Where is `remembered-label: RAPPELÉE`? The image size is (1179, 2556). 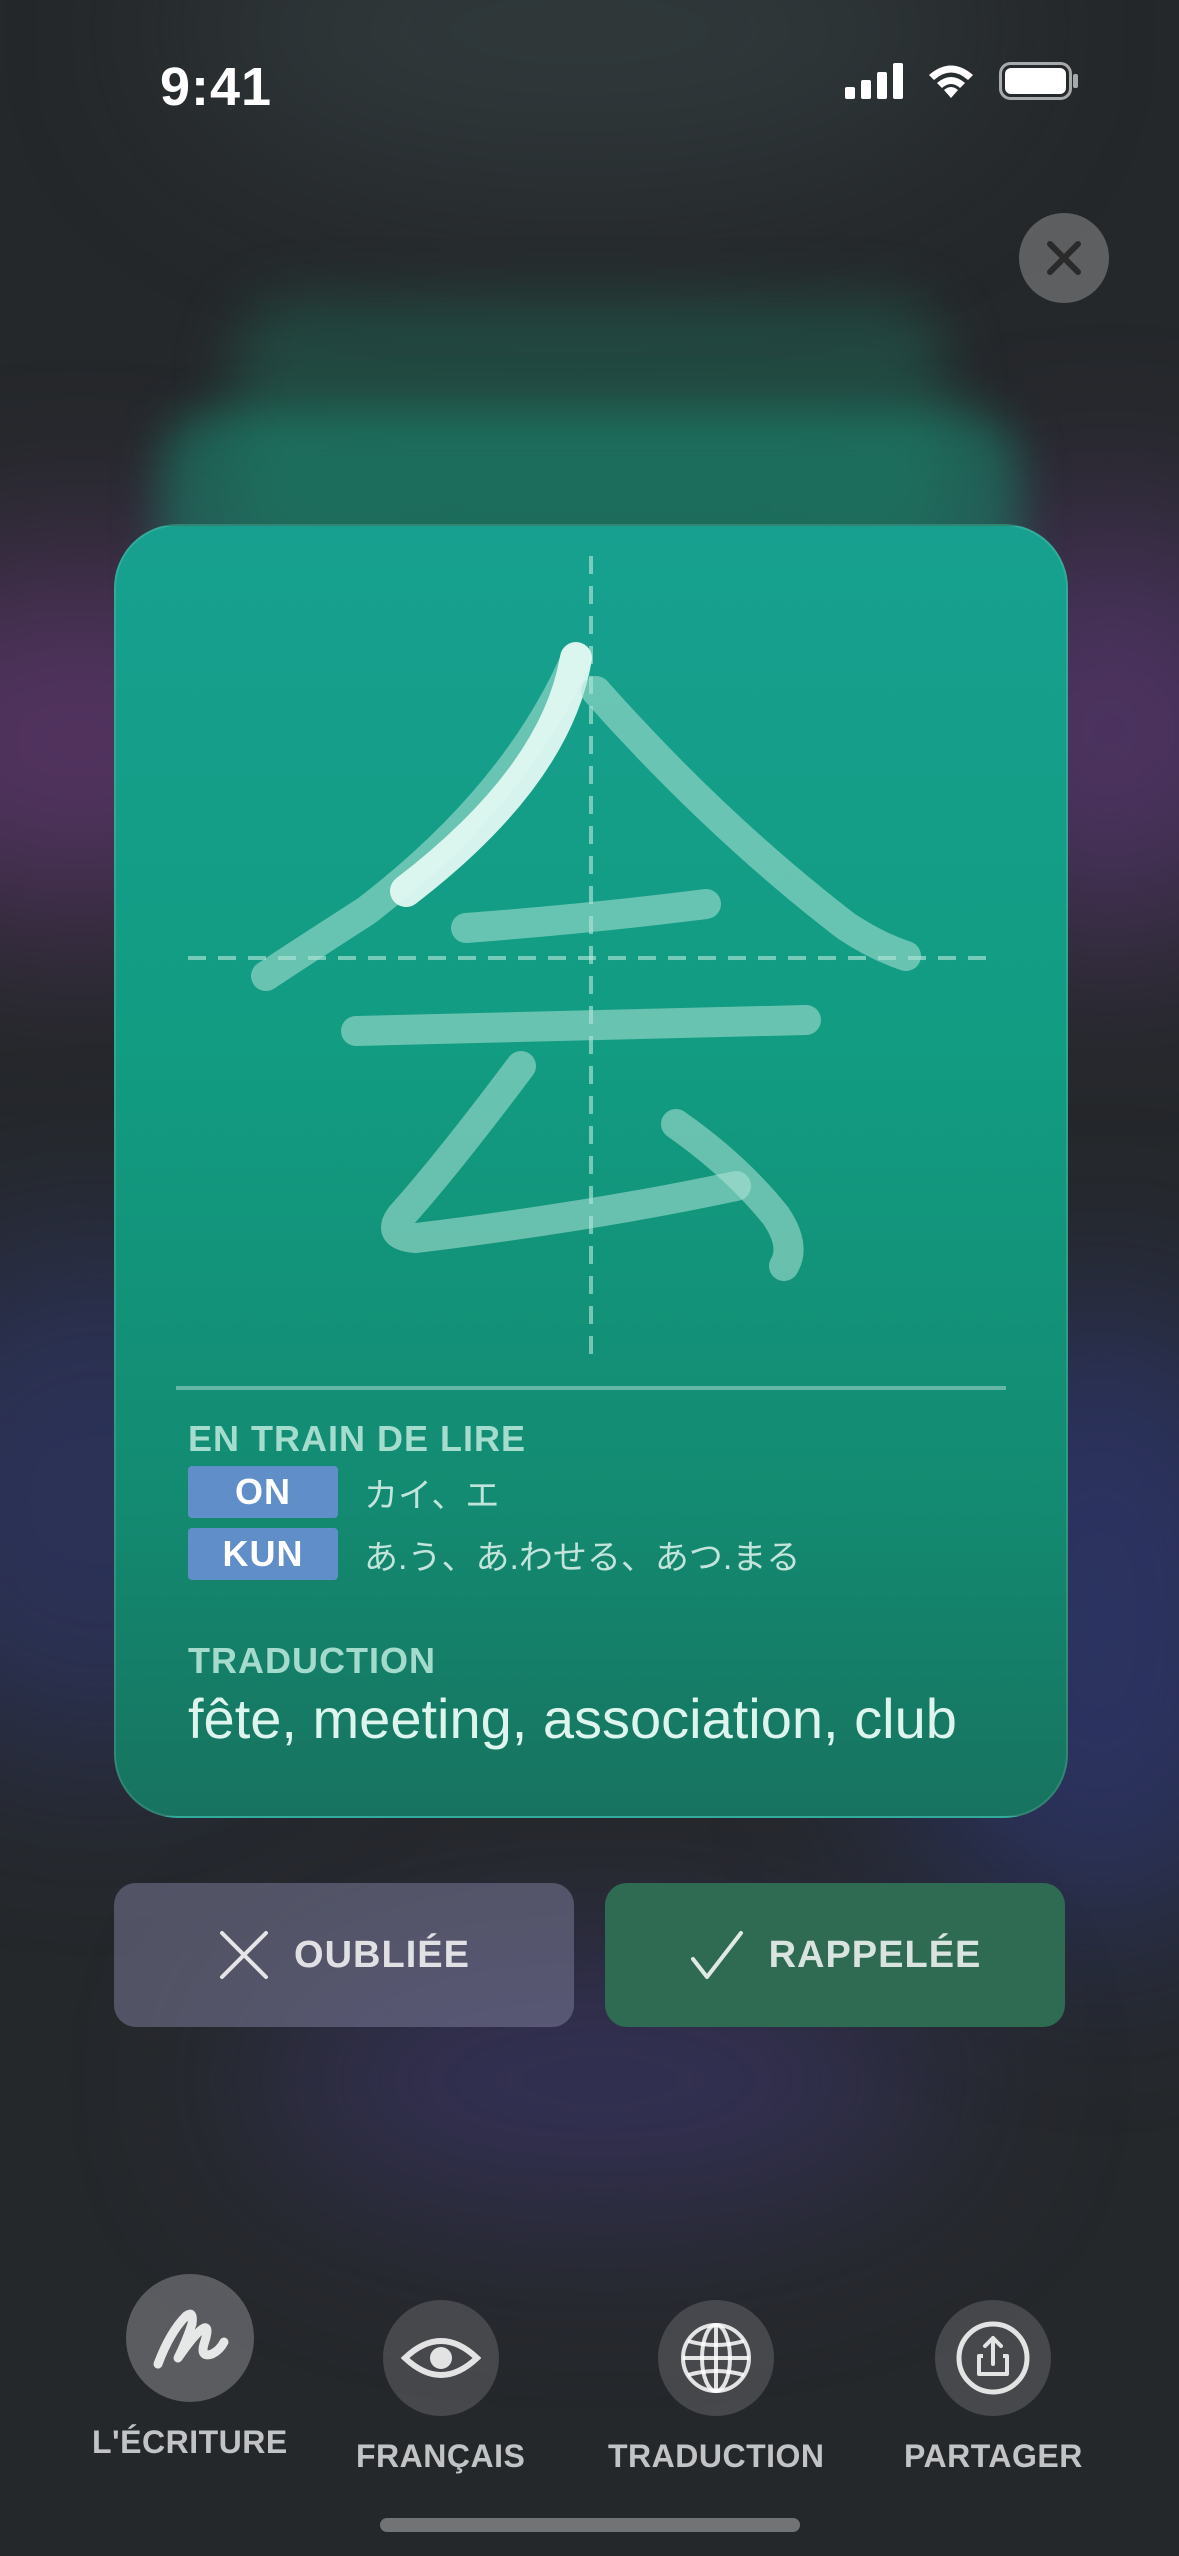
remembered-label: RAPPELÉE is located at coordinates (875, 1954).